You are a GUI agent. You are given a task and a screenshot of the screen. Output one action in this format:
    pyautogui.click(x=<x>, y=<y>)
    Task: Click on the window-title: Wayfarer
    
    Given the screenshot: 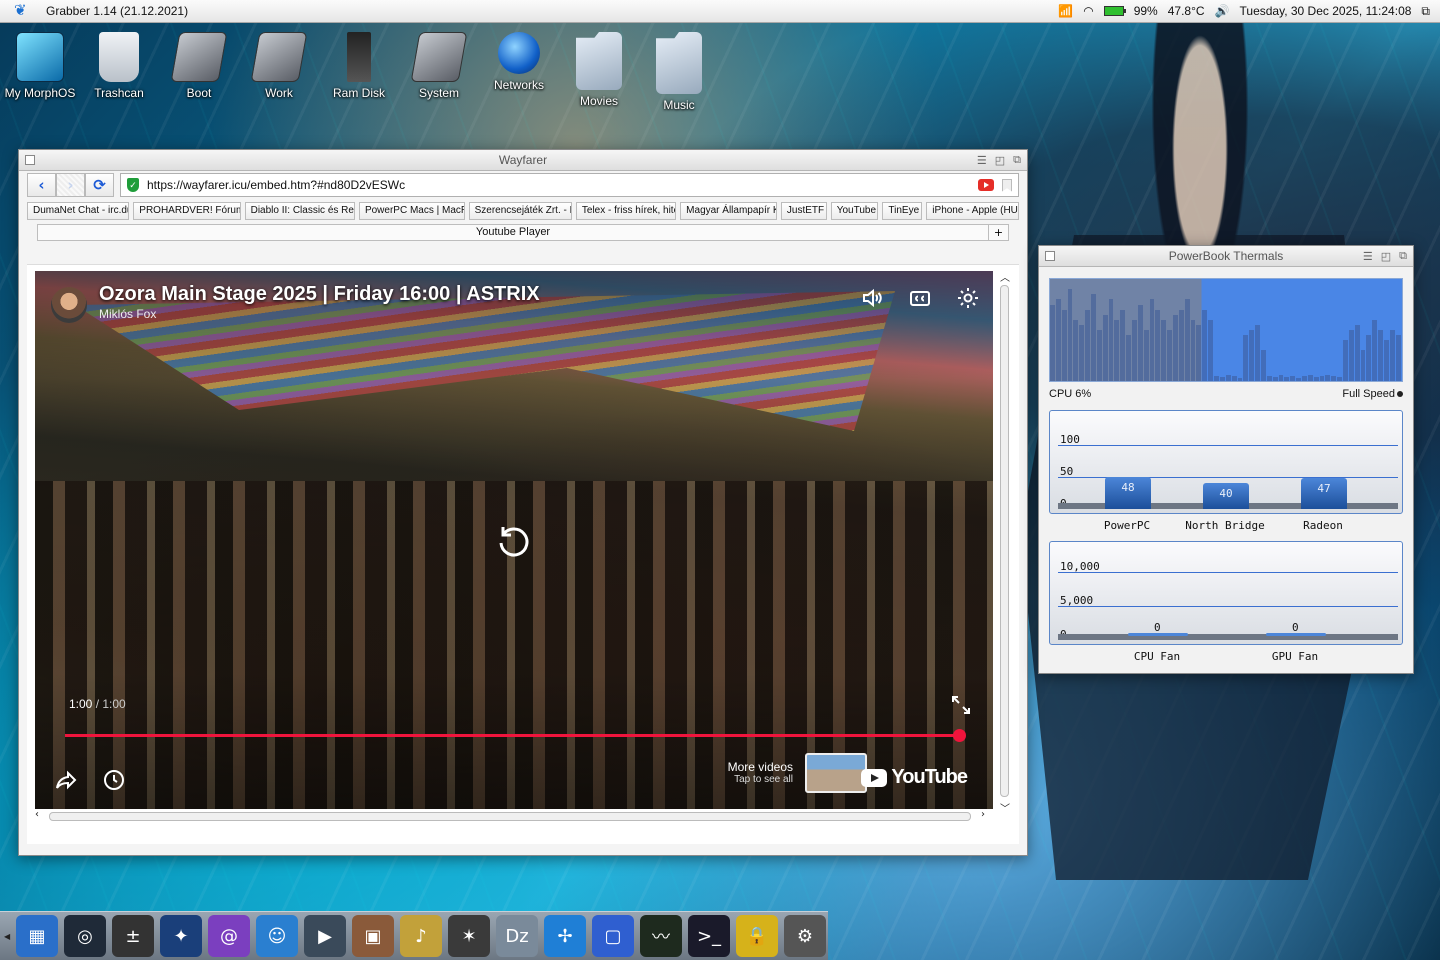 What is the action you would take?
    pyautogui.click(x=523, y=160)
    